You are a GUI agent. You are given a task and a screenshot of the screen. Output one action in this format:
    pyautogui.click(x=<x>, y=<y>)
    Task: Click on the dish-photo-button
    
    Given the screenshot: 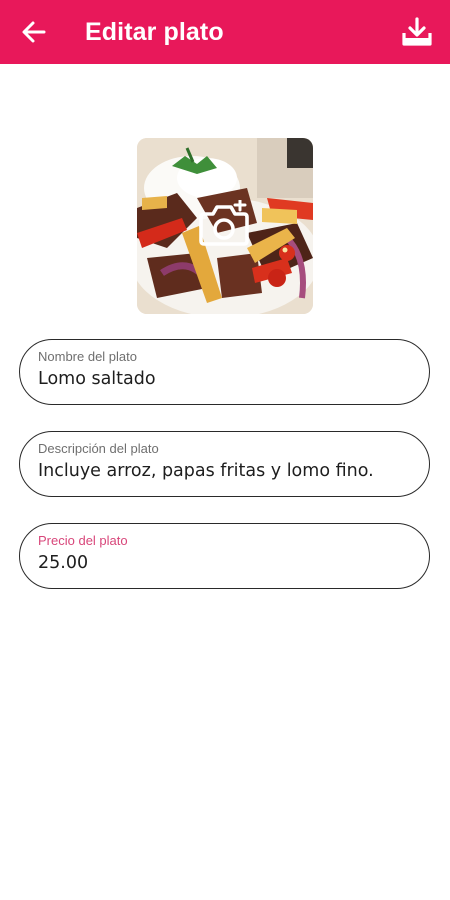 What is the action you would take?
    pyautogui.click(x=225, y=226)
    